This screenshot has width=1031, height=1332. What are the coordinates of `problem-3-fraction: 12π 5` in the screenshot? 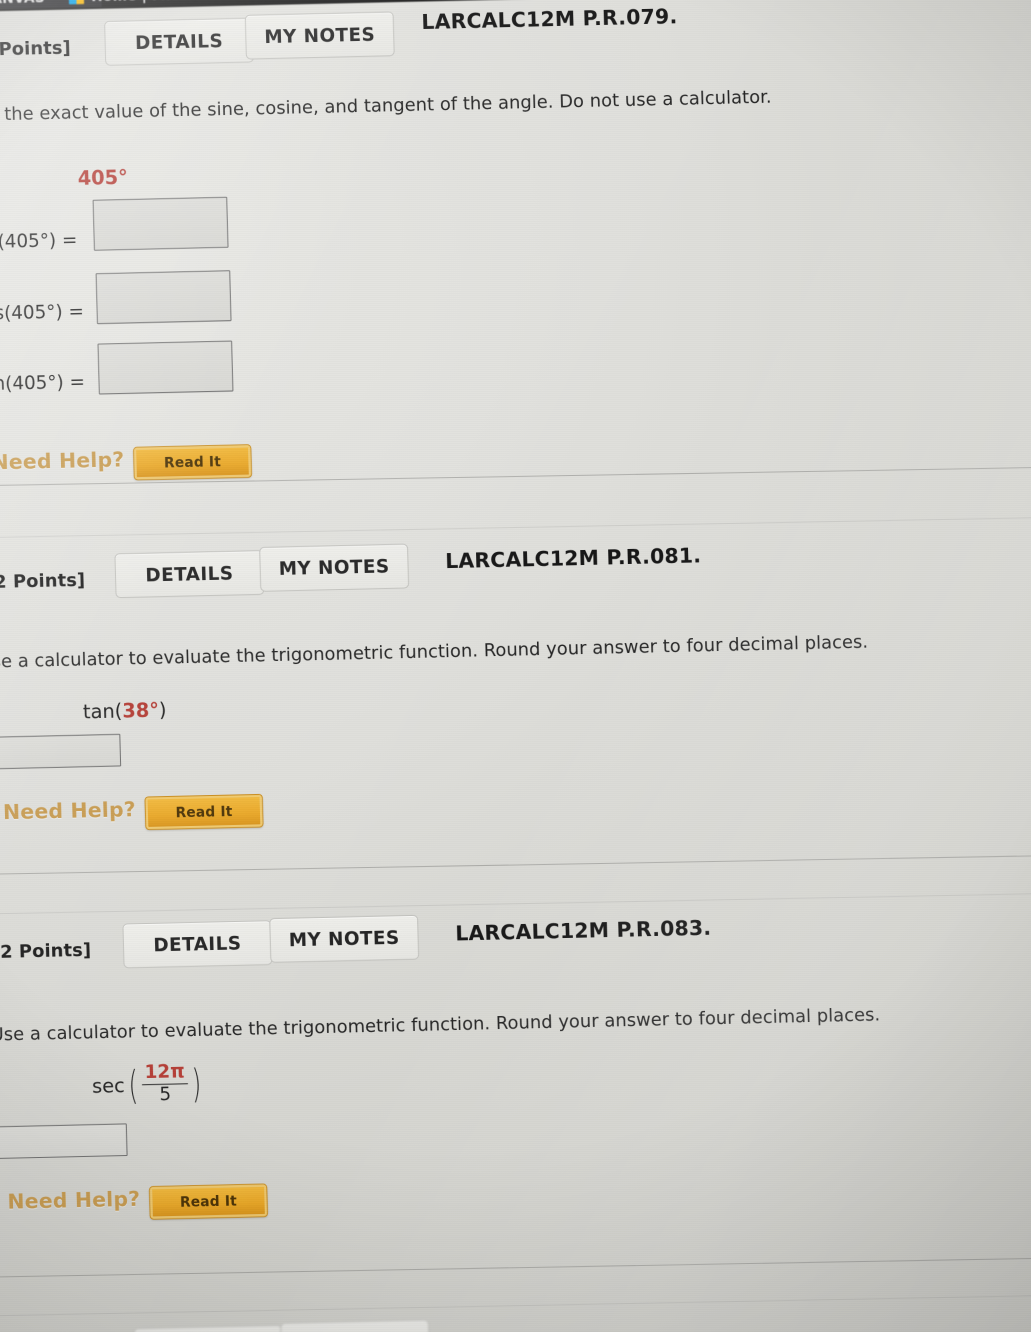 It's located at (165, 1083).